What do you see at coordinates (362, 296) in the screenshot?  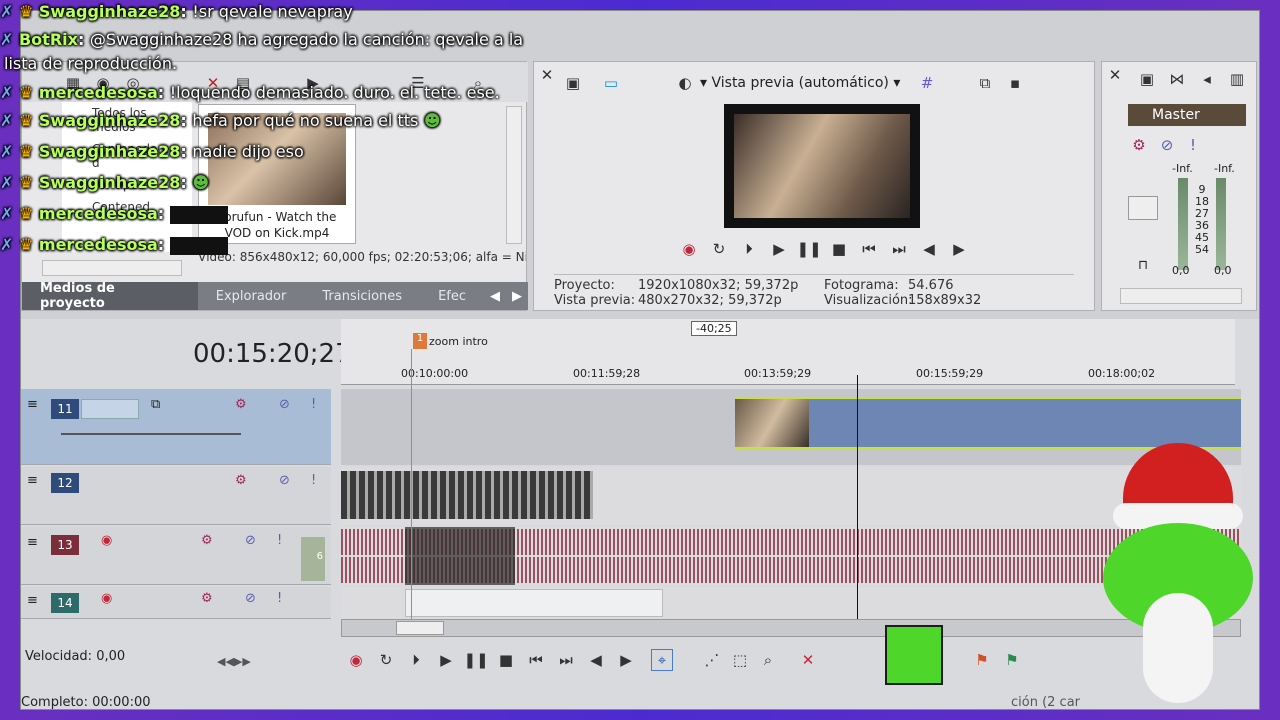 I see `tab-transitions: Transiciones` at bounding box center [362, 296].